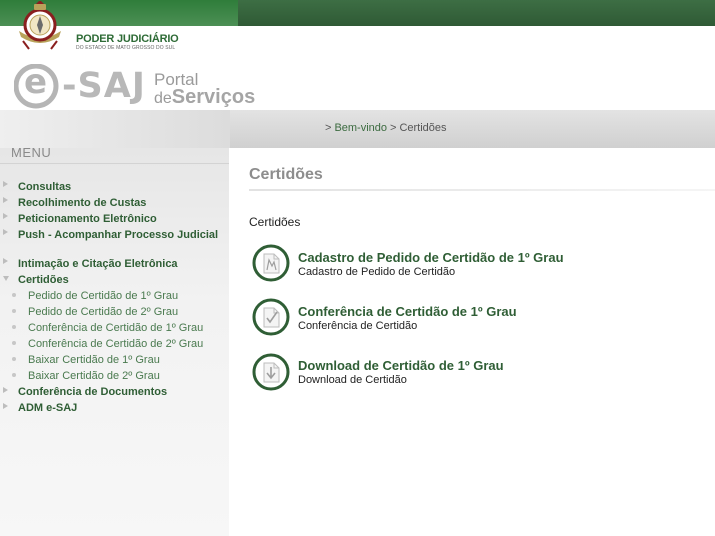 This screenshot has width=715, height=536. Describe the element at coordinates (6, 278) in the screenshot. I see `menu-arrow-open-icon` at that location.